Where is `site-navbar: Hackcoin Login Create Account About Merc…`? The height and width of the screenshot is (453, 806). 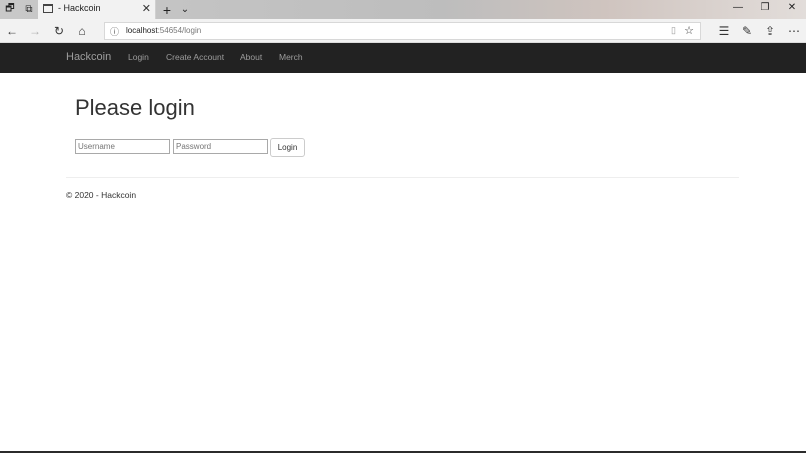 site-navbar: Hackcoin Login Create Account About Merc… is located at coordinates (403, 58).